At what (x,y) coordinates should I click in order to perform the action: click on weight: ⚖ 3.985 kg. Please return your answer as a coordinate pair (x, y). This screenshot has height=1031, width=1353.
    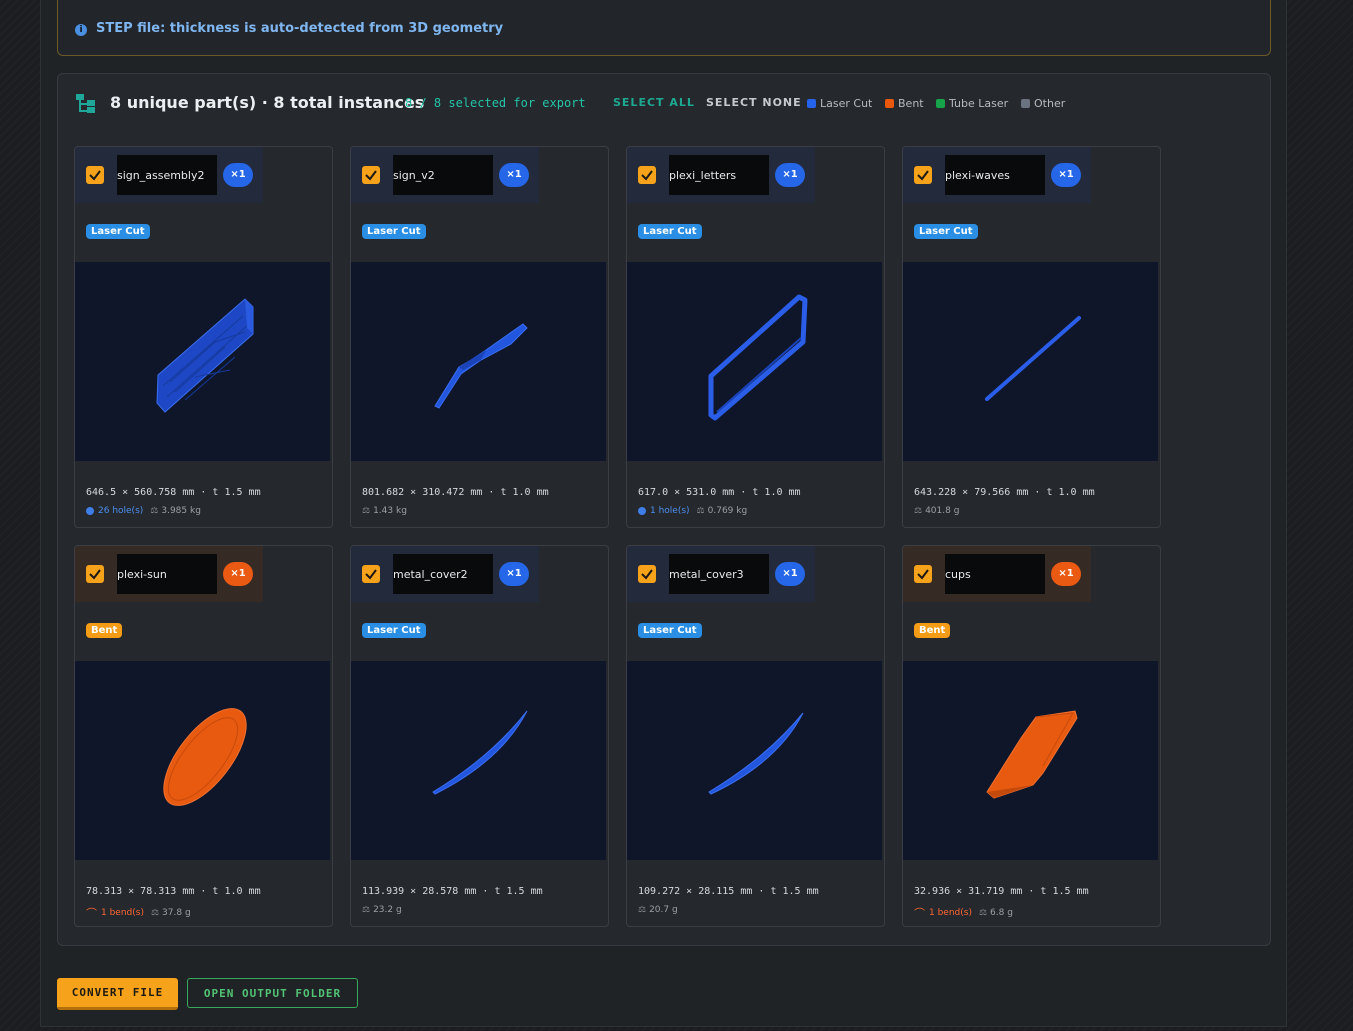
    Looking at the image, I should click on (175, 511).